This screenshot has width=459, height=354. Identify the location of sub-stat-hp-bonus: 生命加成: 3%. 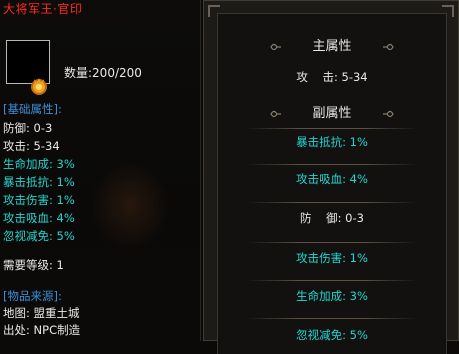
(332, 296).